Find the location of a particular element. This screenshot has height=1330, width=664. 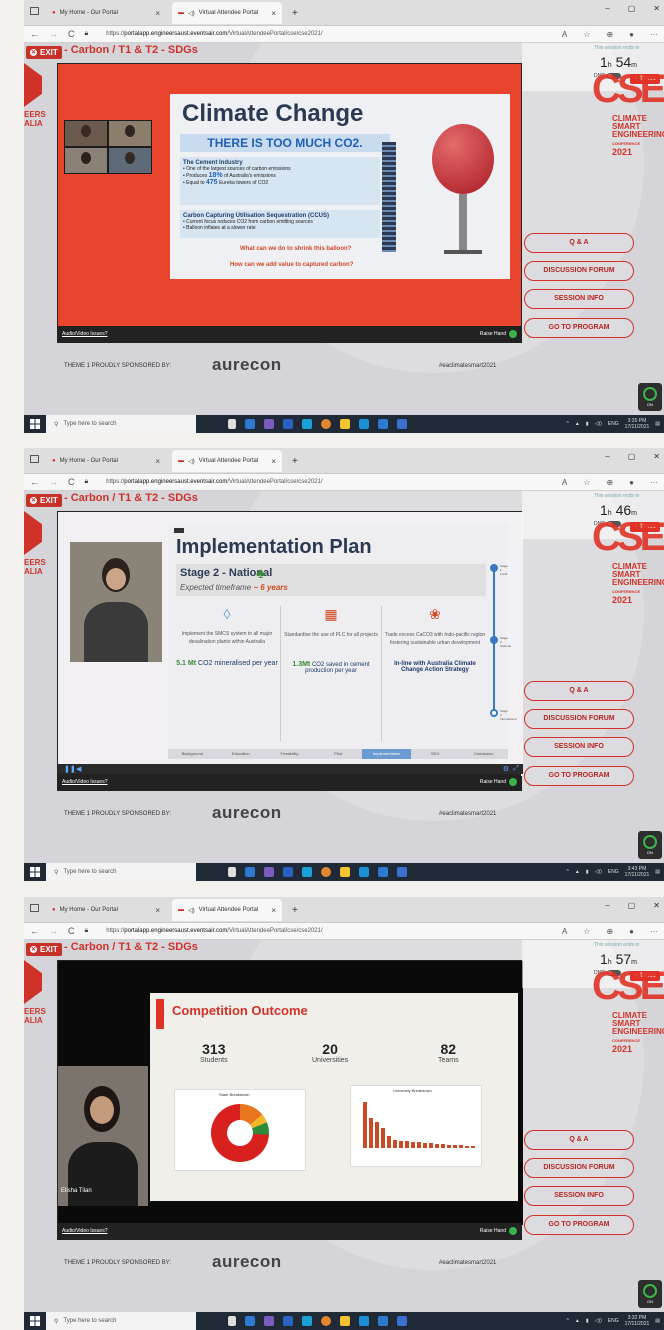

close-window-icon: ✕ is located at coordinates (656, 456).